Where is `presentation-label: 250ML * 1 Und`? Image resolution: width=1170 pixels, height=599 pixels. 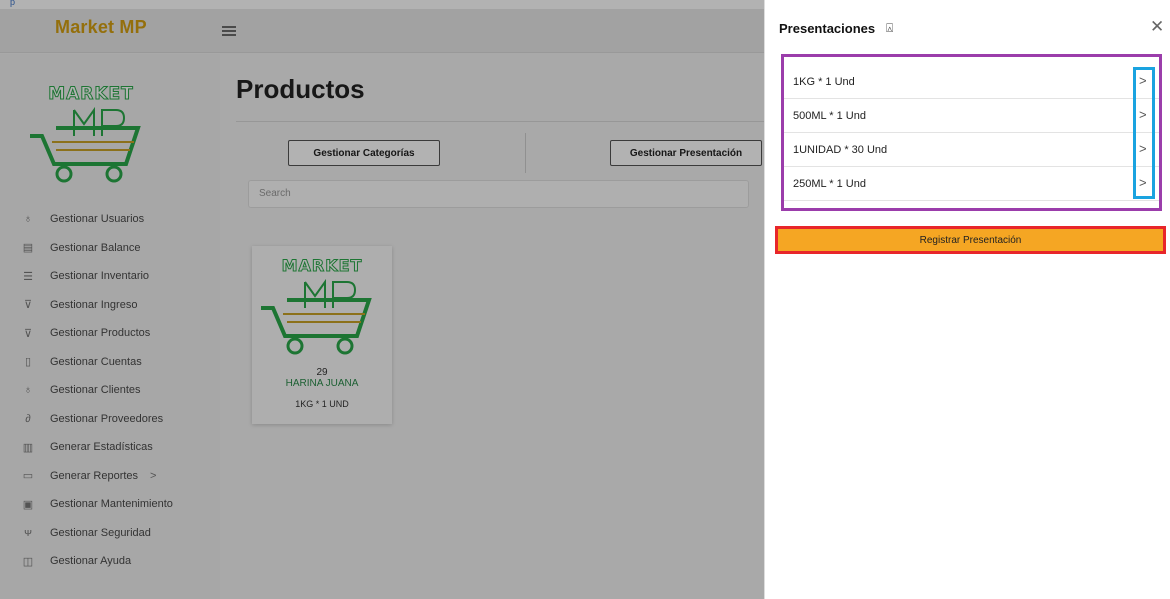 presentation-label: 250ML * 1 Und is located at coordinates (829, 184).